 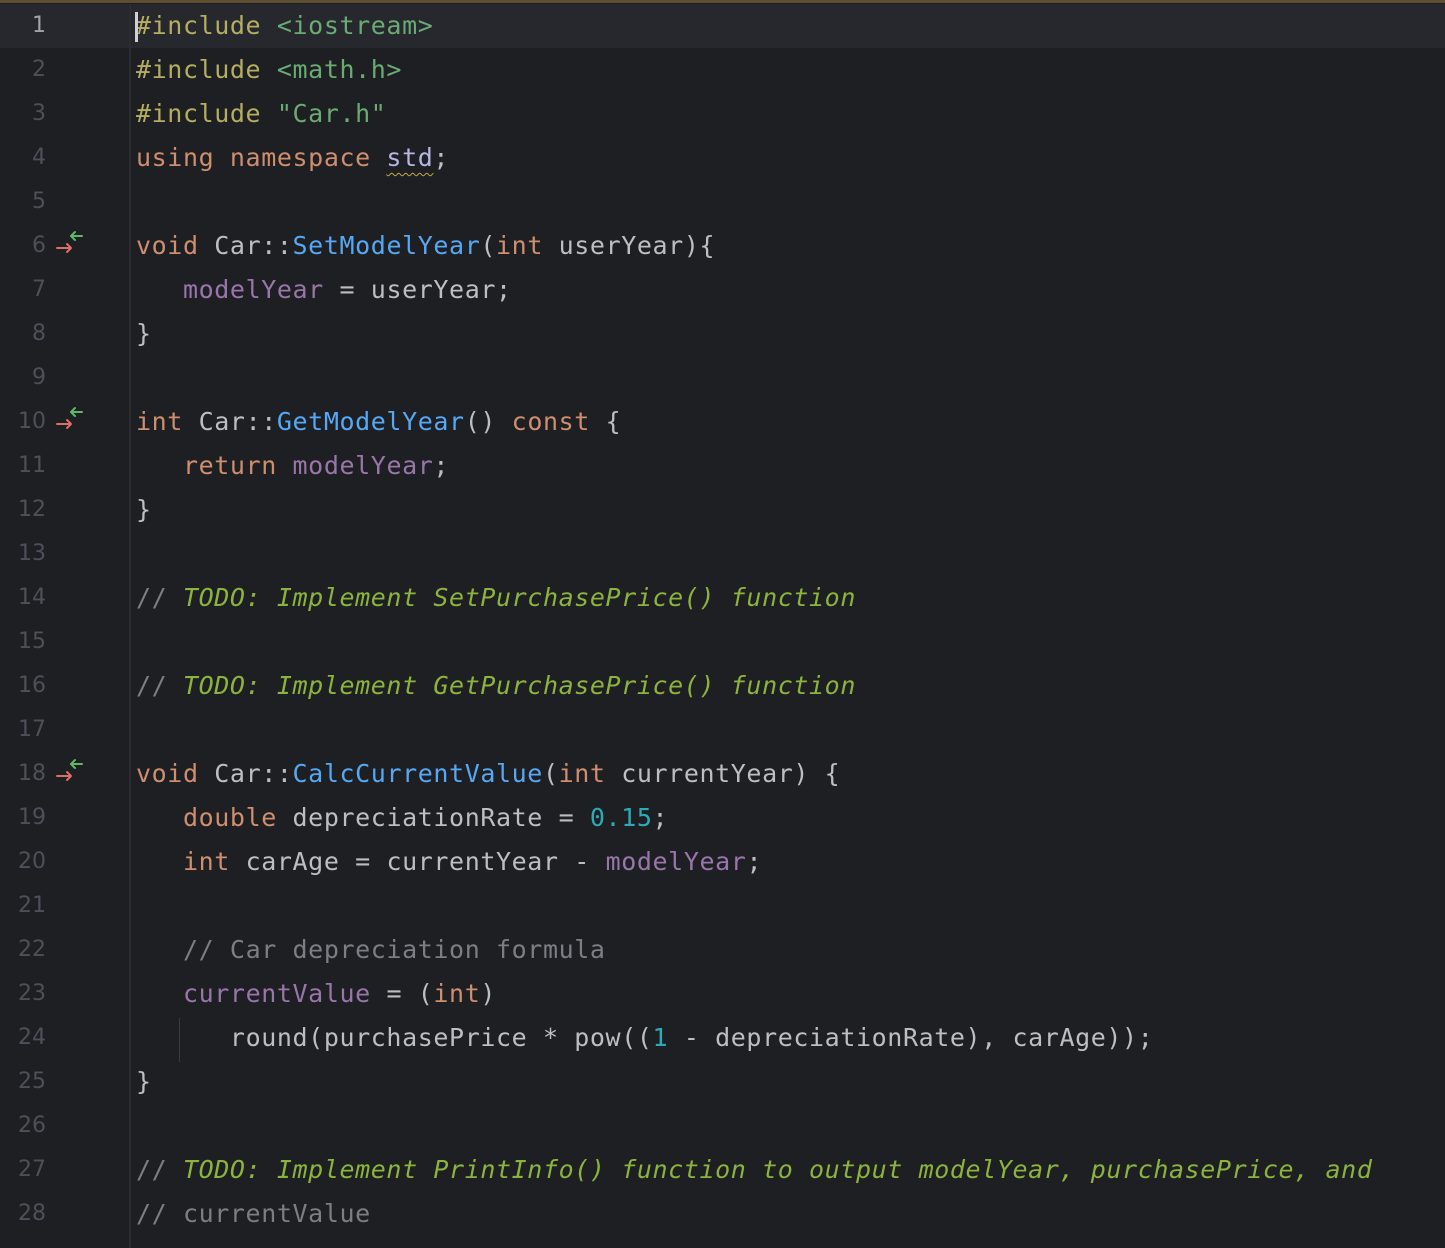 I want to click on line-number: 14, so click(x=23, y=598).